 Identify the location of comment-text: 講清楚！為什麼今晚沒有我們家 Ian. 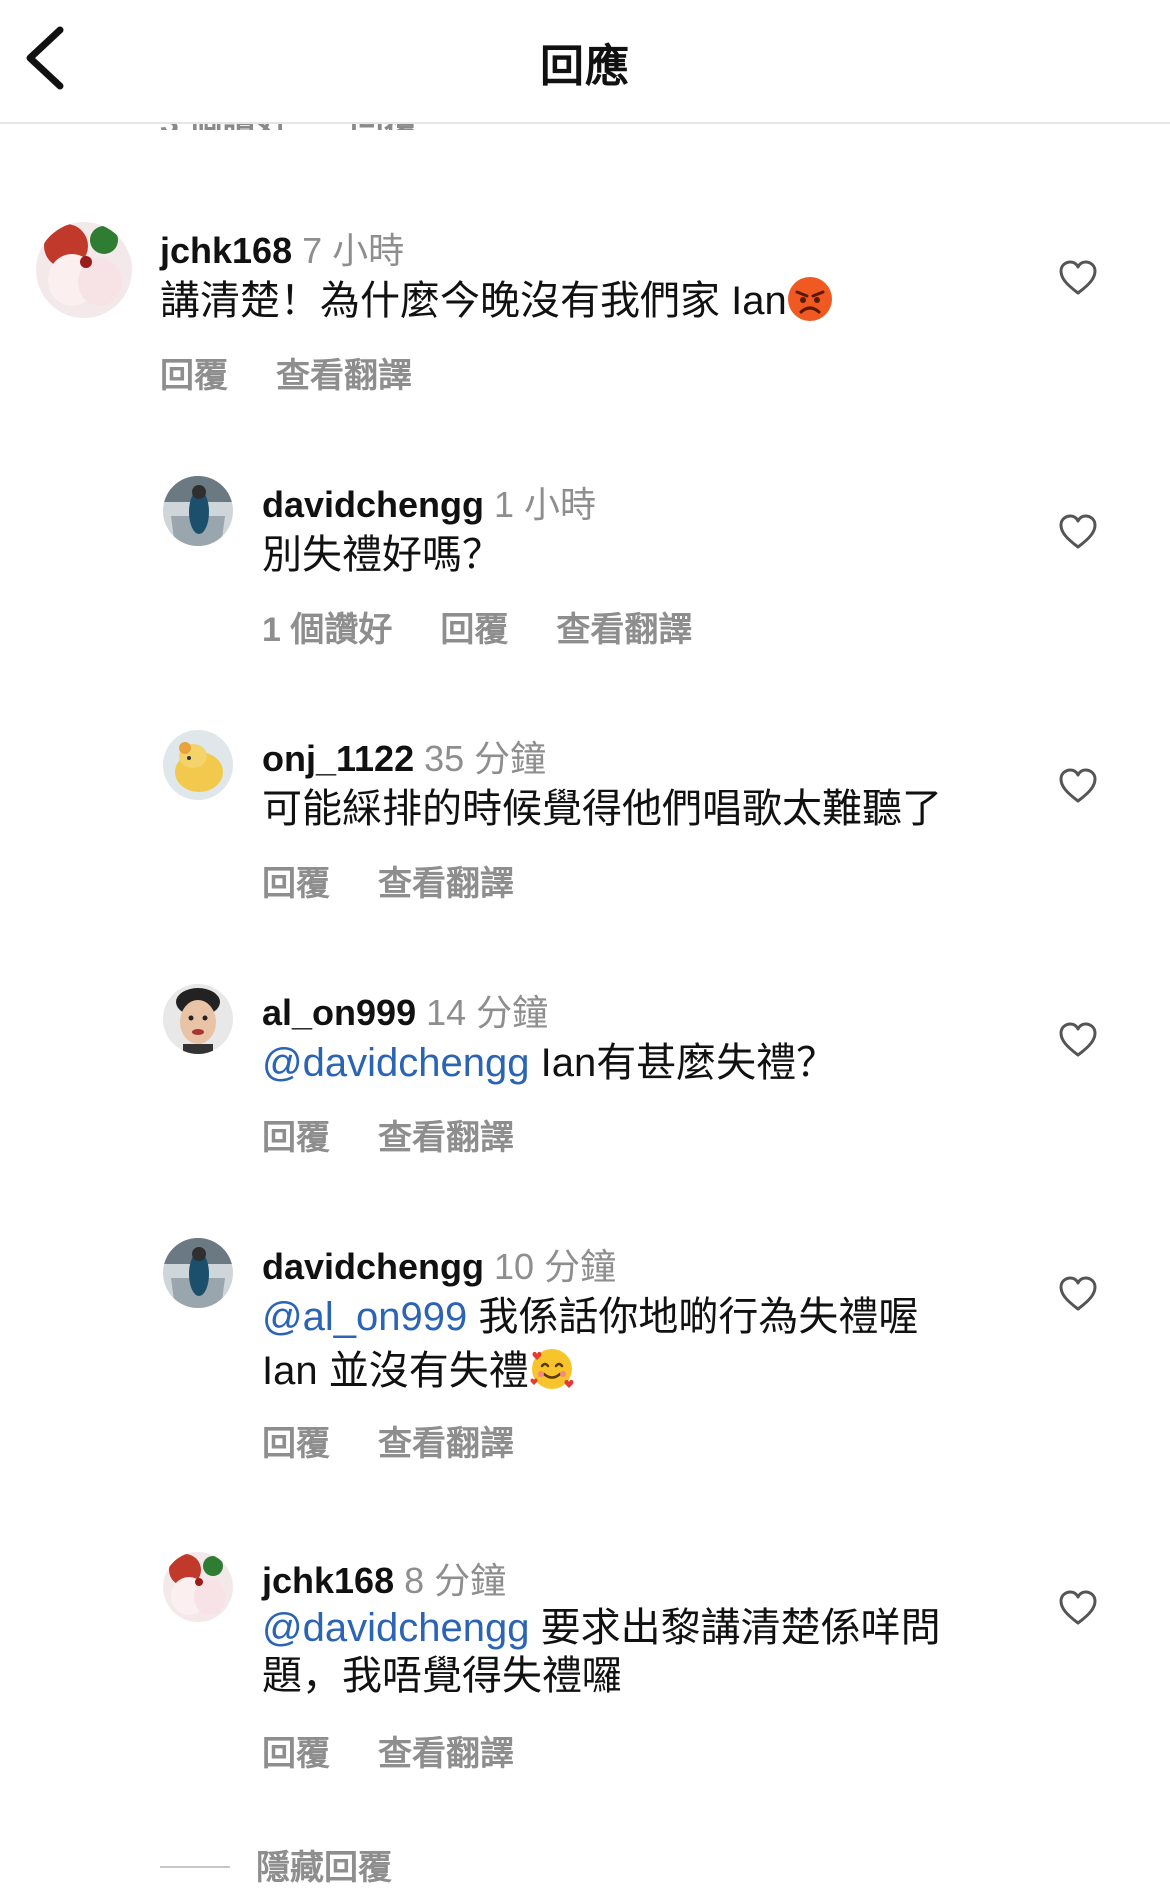
(570, 301).